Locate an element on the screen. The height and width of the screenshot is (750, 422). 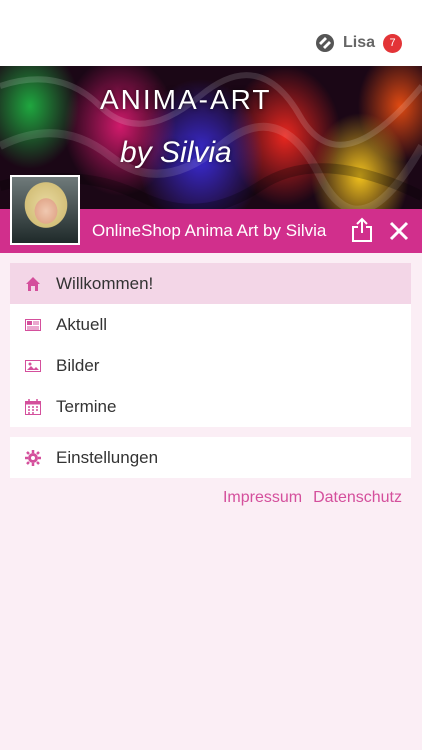
menu-item-einstellungen: Einstellungen is located at coordinates (210, 457).